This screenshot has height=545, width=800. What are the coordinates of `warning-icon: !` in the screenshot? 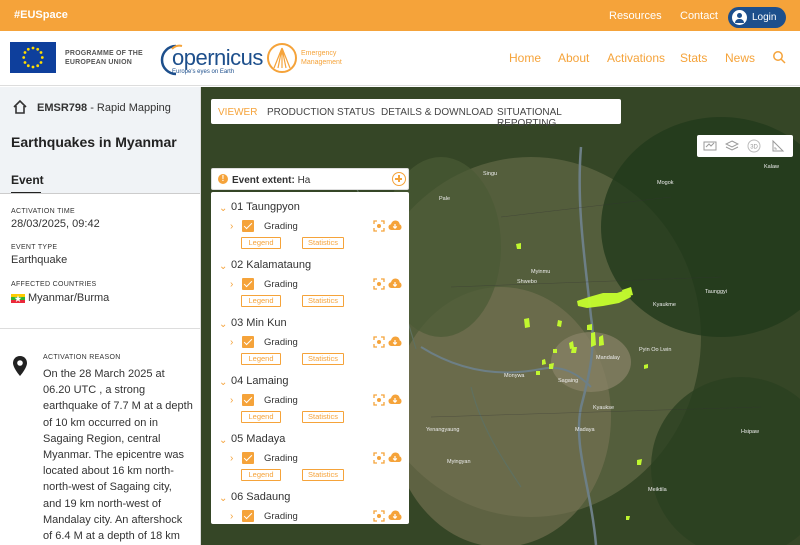 It's located at (223, 179).